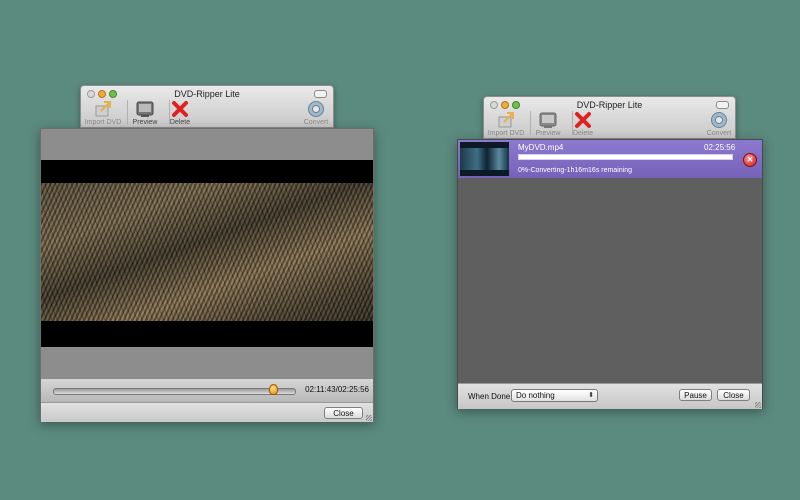 The height and width of the screenshot is (500, 800). Describe the element at coordinates (610, 396) in the screenshot. I see `convert-window-footer: When Done Do nothing ⬍ Pause Close` at that location.